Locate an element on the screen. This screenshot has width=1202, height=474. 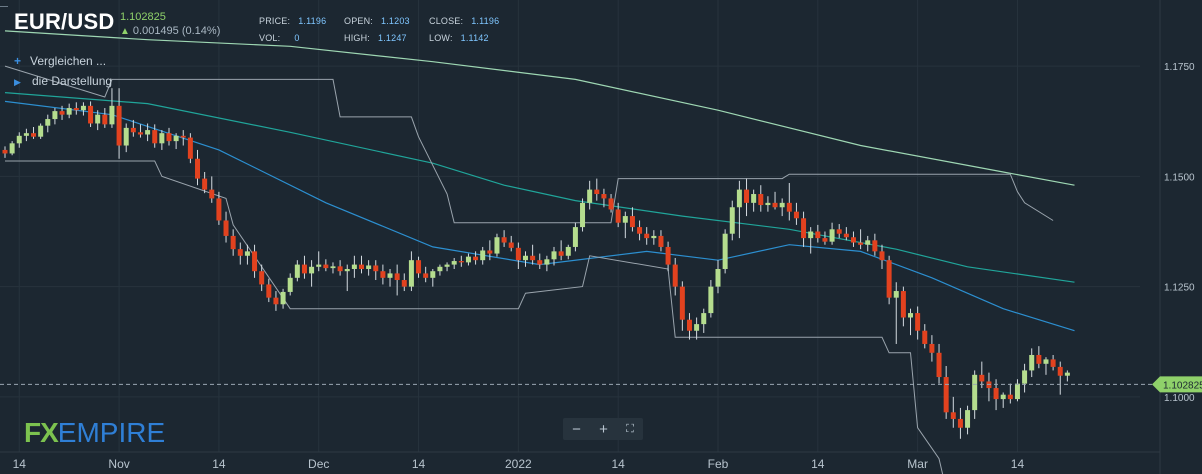
menu-icon is located at coordinates (4, 6).